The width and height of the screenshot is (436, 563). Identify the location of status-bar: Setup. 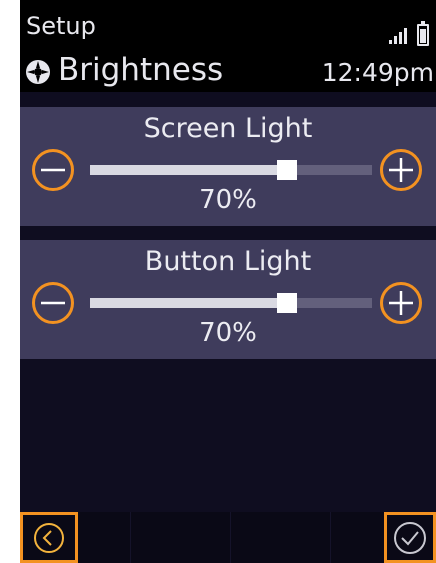
(228, 25).